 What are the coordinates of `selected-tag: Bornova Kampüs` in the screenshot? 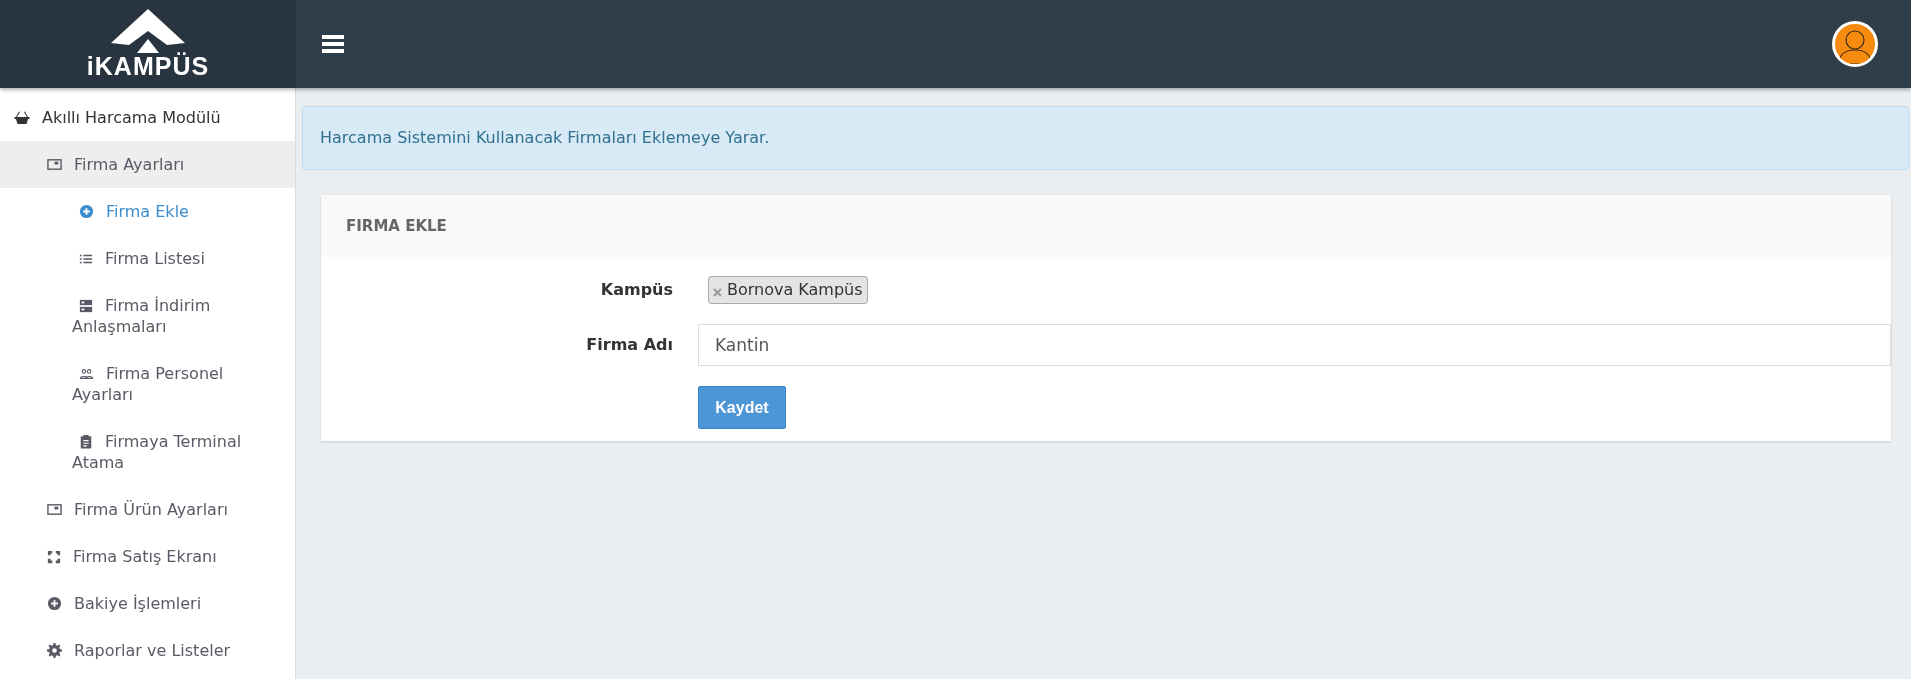 It's located at (788, 290).